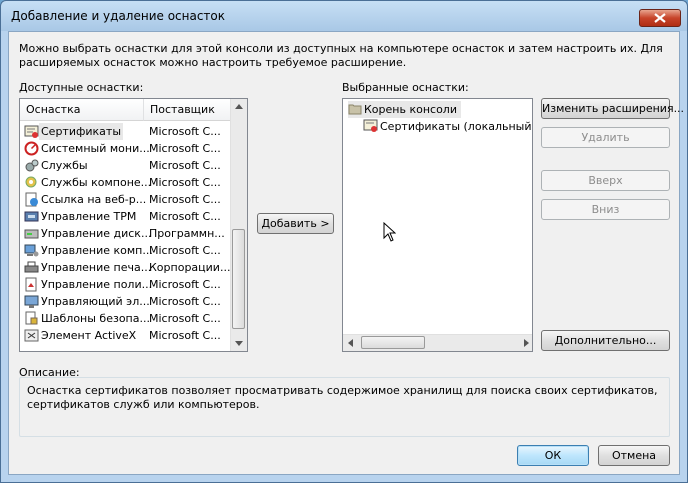  I want to click on scroll-right-arrow-icon, so click(526, 343).